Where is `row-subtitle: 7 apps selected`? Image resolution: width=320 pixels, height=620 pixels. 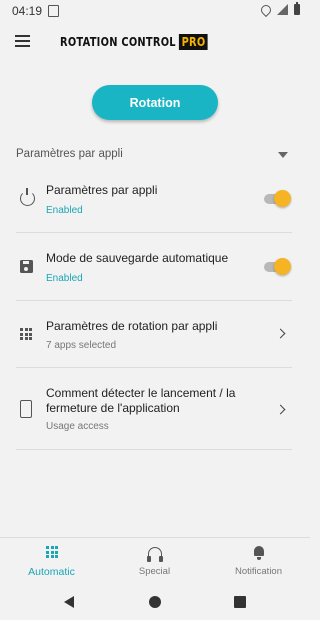 row-subtitle: 7 apps selected is located at coordinates (81, 345).